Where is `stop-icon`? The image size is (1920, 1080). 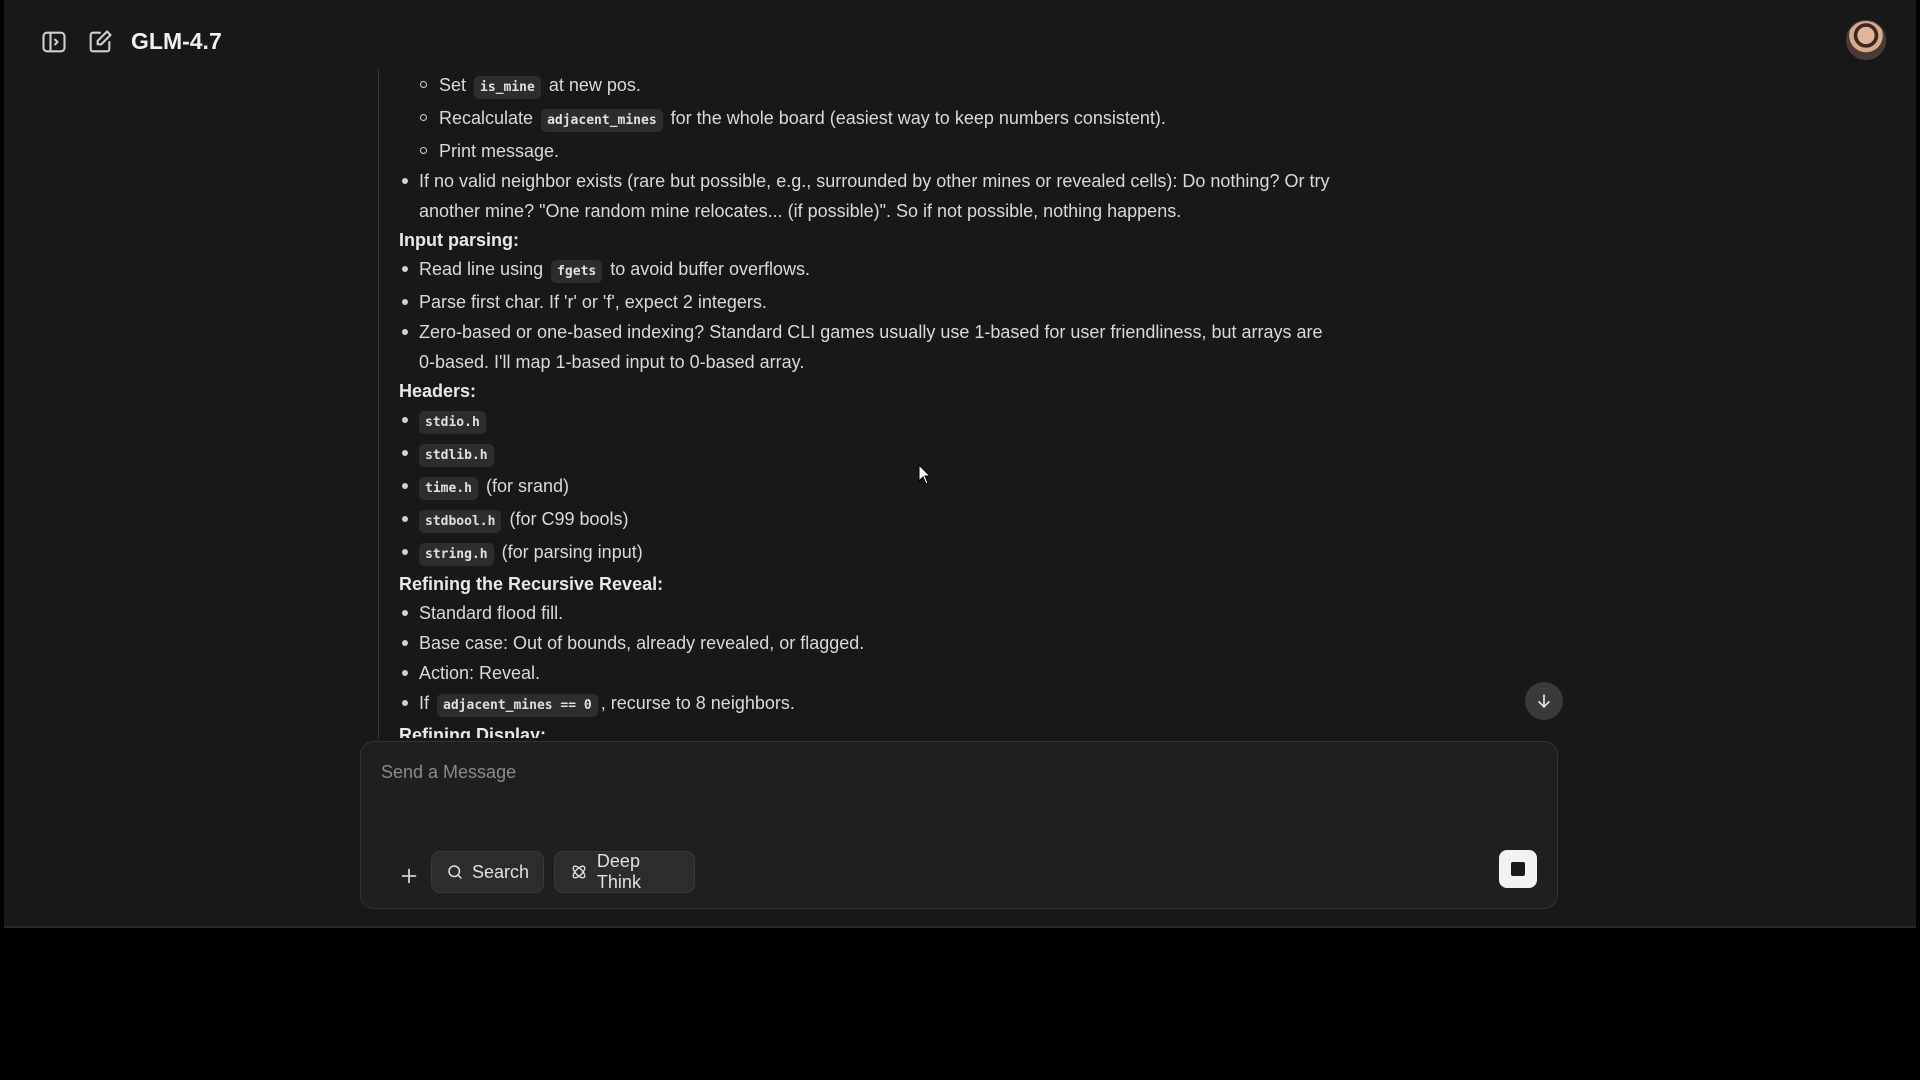
stop-icon is located at coordinates (1518, 869).